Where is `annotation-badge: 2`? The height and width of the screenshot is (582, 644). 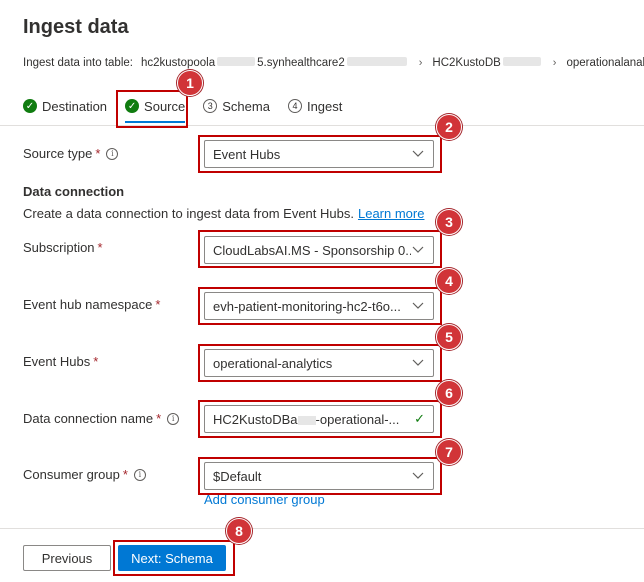 annotation-badge: 2 is located at coordinates (449, 127).